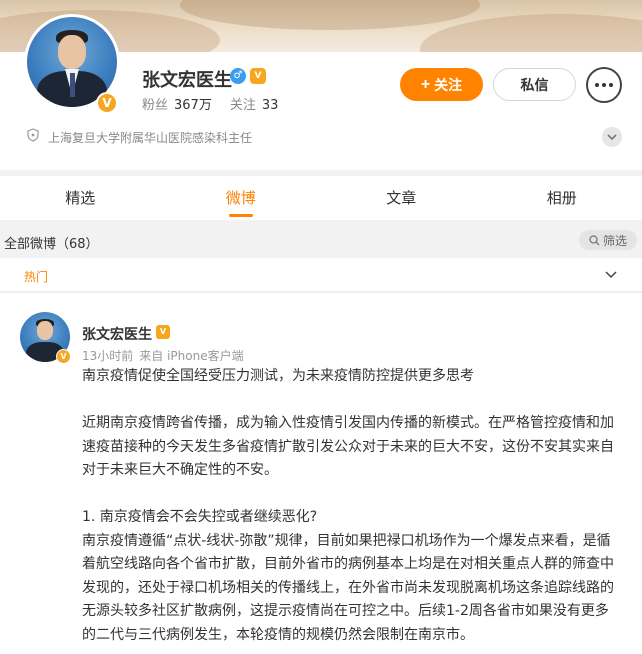  Describe the element at coordinates (238, 76) in the screenshot. I see `male-gender-icon: ♂` at that location.